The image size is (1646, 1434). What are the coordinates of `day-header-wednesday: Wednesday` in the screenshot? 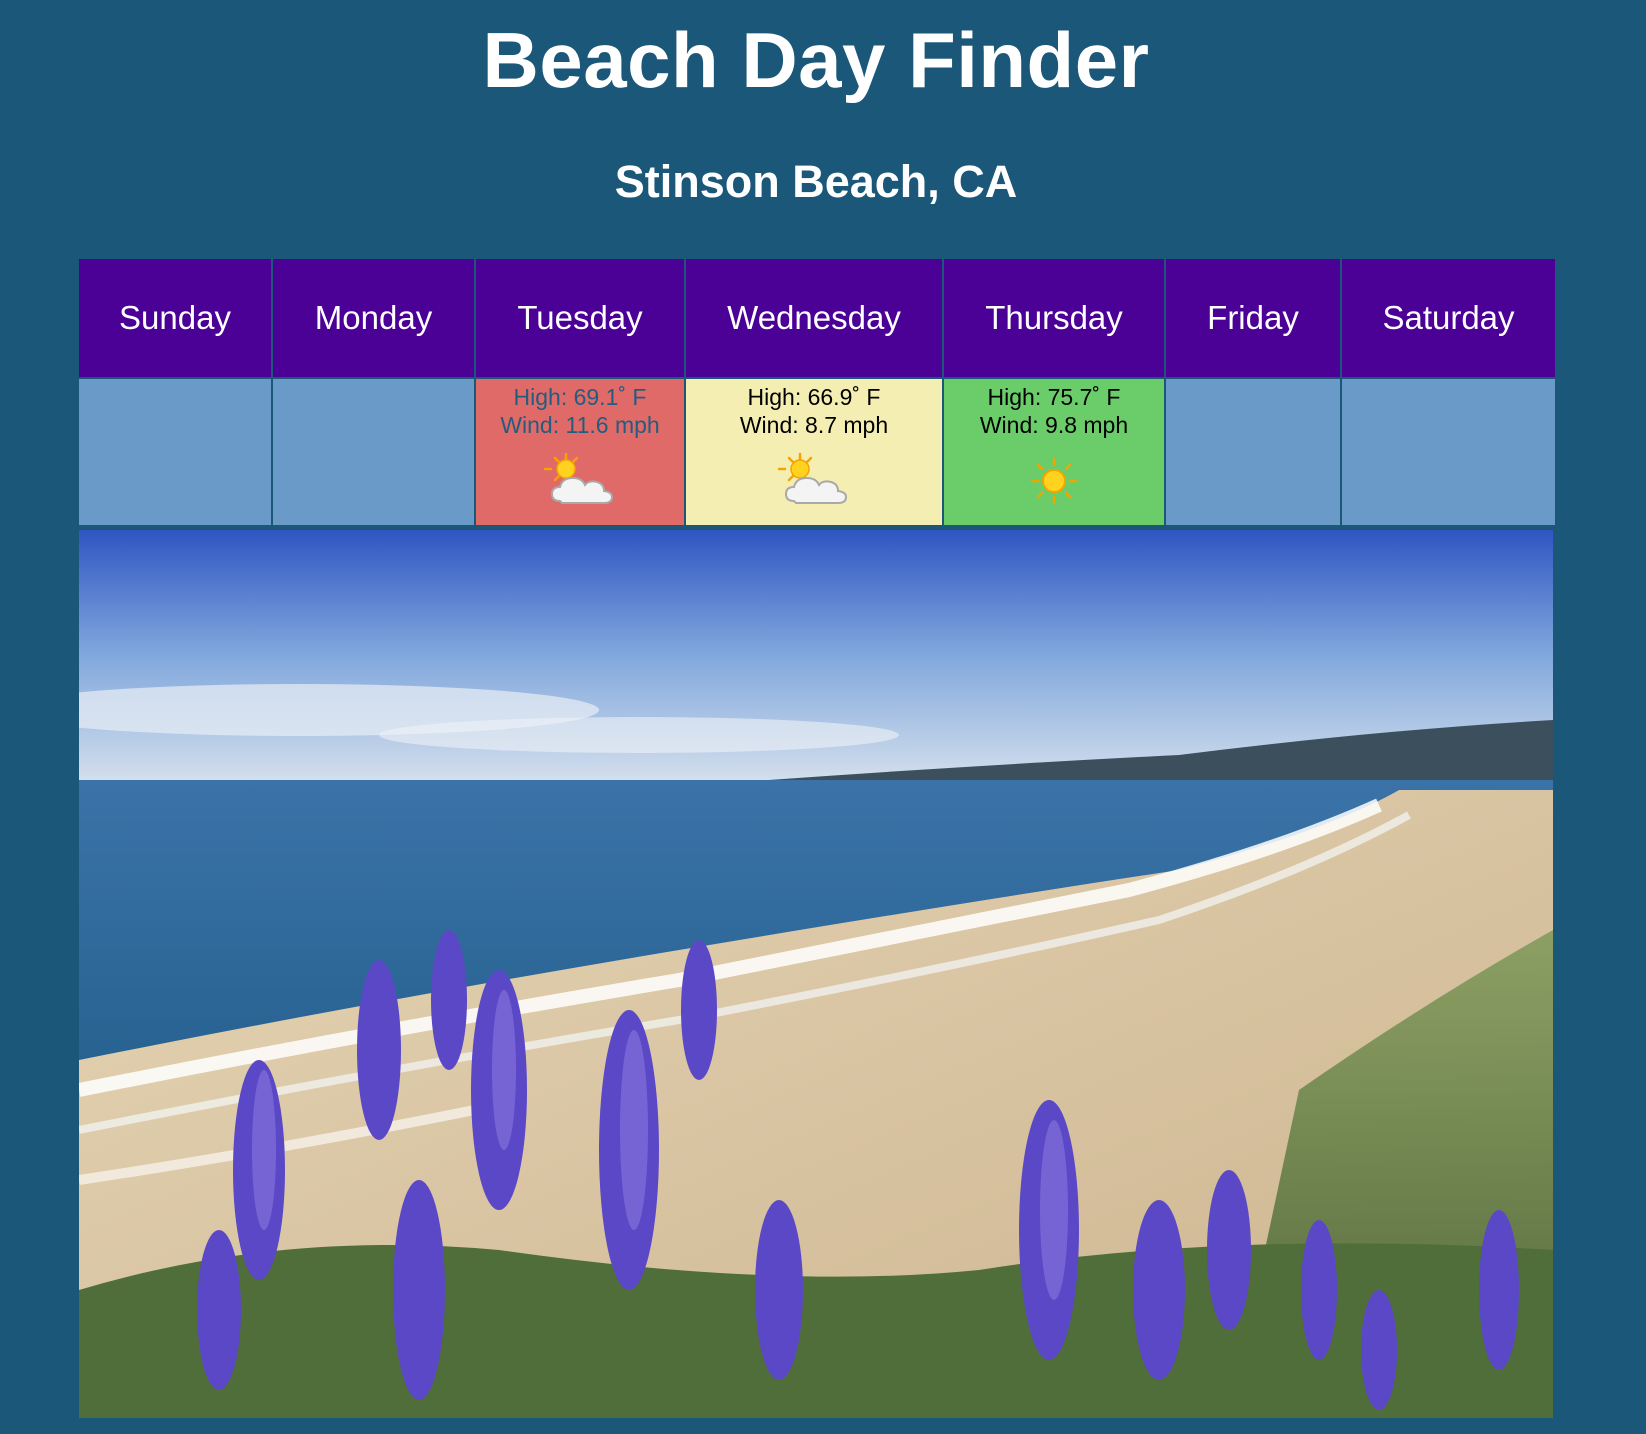 It's located at (814, 318).